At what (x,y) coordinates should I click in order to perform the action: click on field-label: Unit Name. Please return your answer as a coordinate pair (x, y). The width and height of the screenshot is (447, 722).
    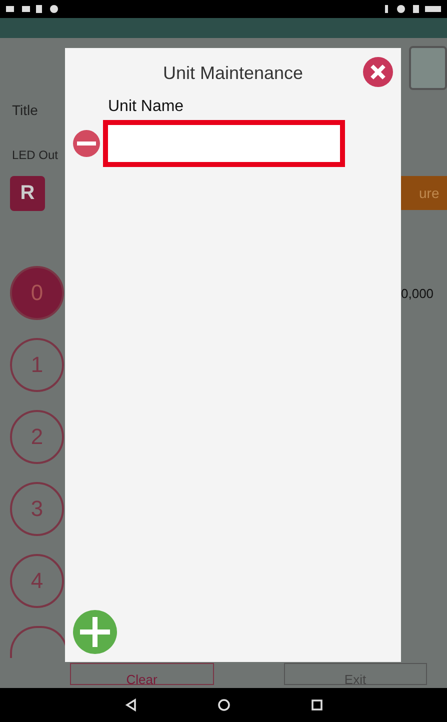
    Looking at the image, I should click on (146, 107).